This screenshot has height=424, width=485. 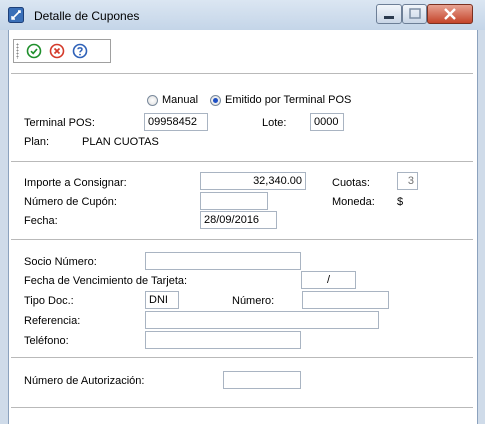 What do you see at coordinates (162, 300) in the screenshot?
I see `tipo-doc-field: DNI` at bounding box center [162, 300].